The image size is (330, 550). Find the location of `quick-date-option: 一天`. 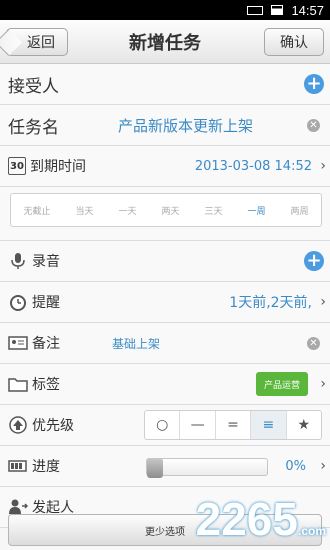

quick-date-option: 一天 is located at coordinates (127, 210).